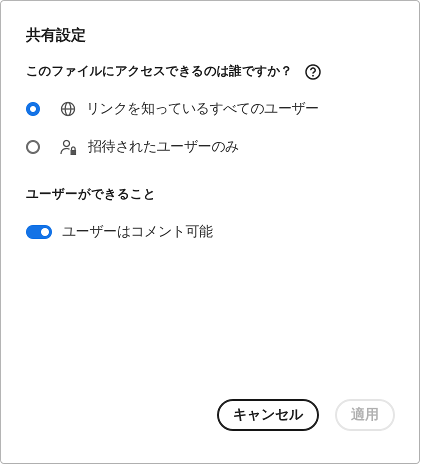 This screenshot has width=421, height=465. Describe the element at coordinates (202, 109) in the screenshot. I see `option-label: リンクを知っているすべてのユーザー` at that location.